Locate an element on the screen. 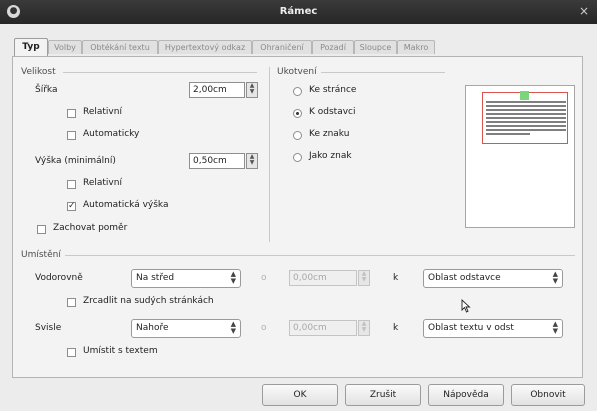 The height and width of the screenshot is (411, 597). tab-hyperlink: Hypertextový odkaz is located at coordinates (205, 47).